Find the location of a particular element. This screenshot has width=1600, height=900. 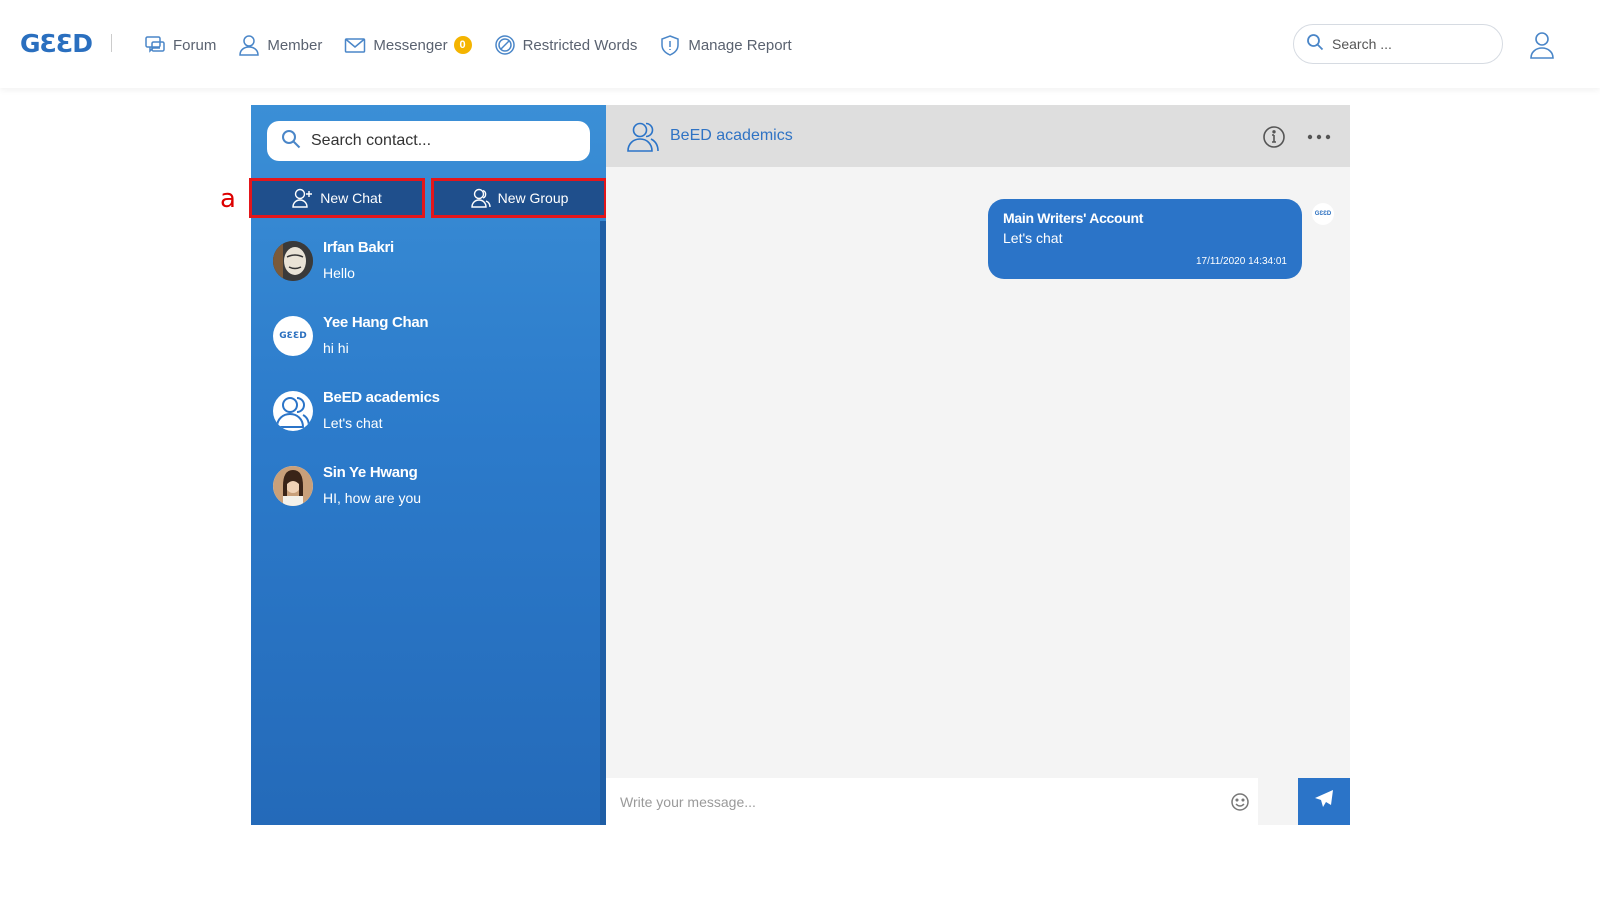

contact-search-input is located at coordinates (441, 141).